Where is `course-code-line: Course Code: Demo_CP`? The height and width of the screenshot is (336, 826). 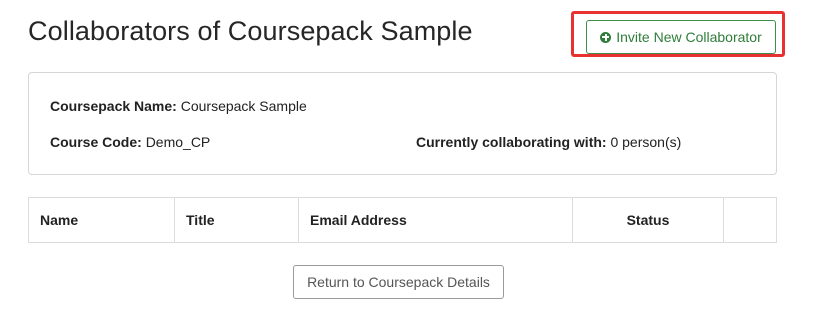
course-code-line: Course Code: Demo_CP is located at coordinates (130, 142).